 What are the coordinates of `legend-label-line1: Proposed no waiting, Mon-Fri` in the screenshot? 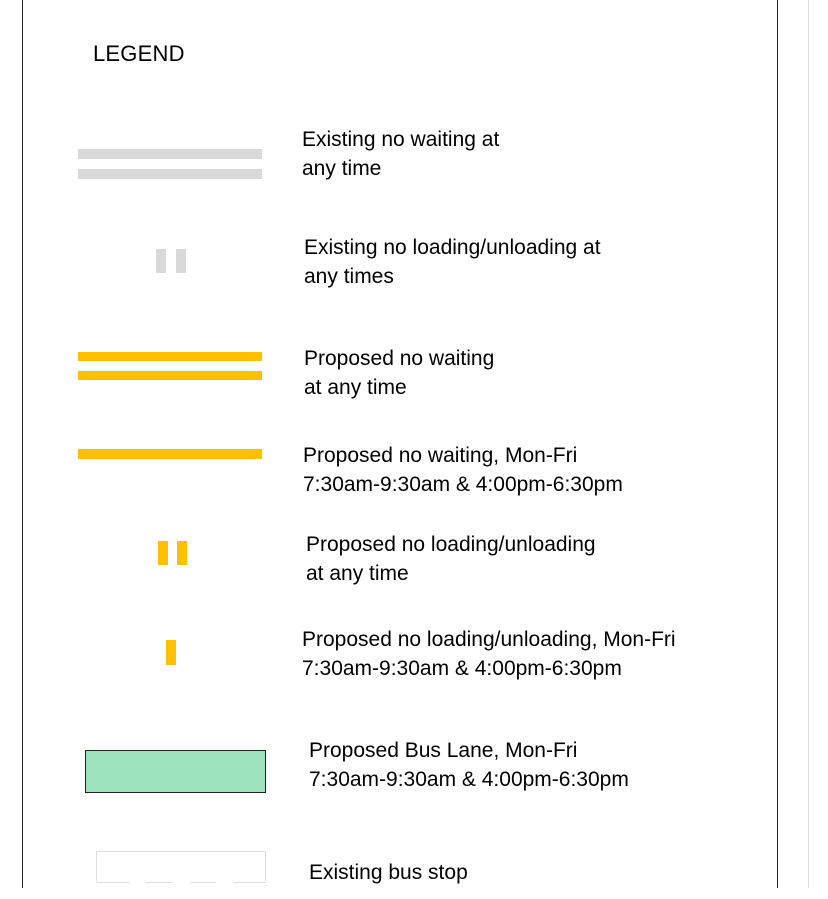 It's located at (440, 455).